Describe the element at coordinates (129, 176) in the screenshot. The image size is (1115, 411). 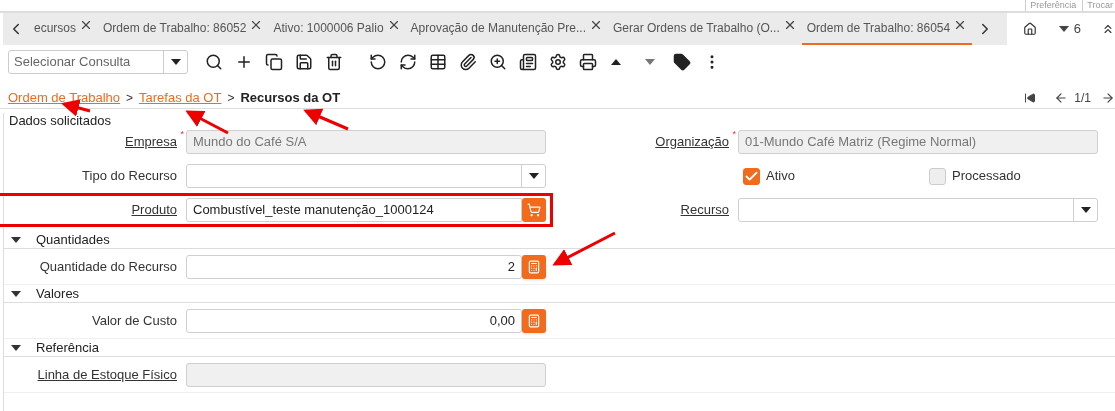
I see `field-label: Tipo do Recurso` at that location.